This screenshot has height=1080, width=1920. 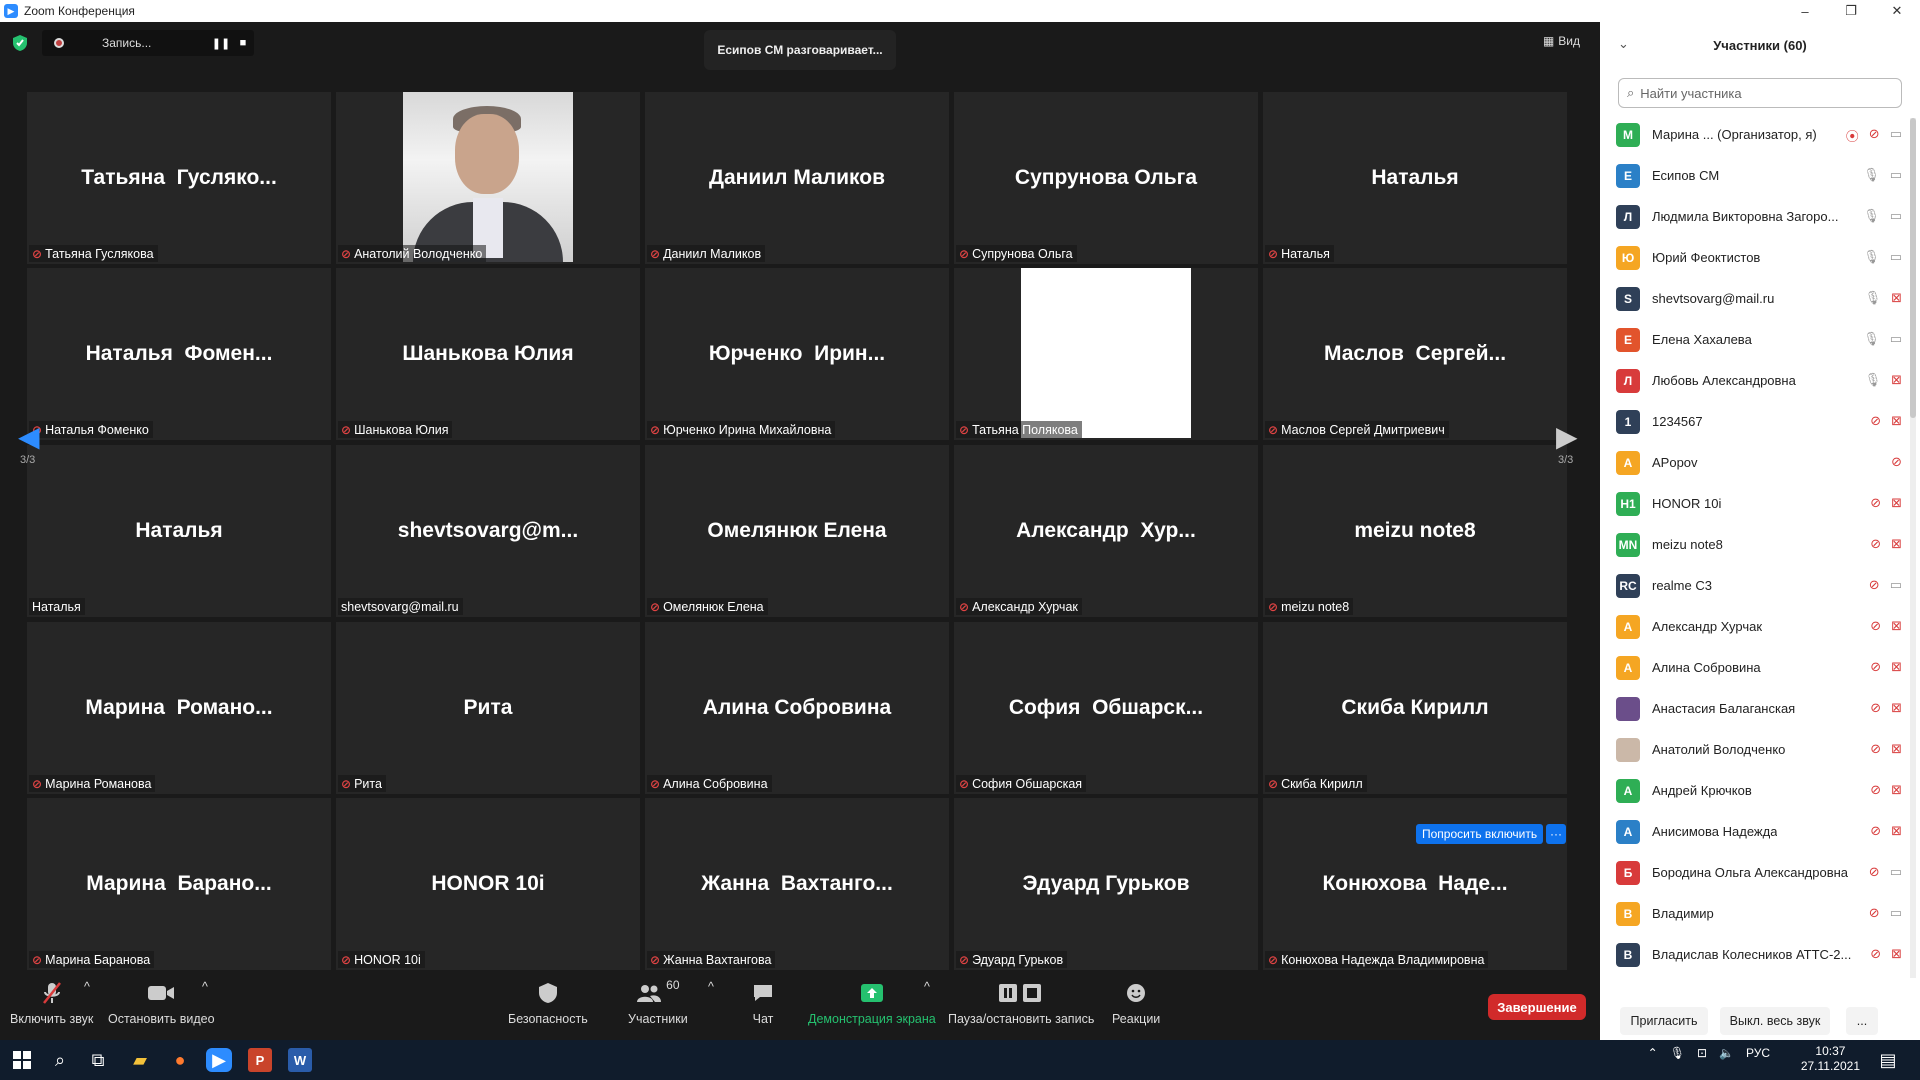 I want to click on video-tile: Жанна Вахтанго... ⊘ Жанна Вахтангова, so click(x=797, y=884).